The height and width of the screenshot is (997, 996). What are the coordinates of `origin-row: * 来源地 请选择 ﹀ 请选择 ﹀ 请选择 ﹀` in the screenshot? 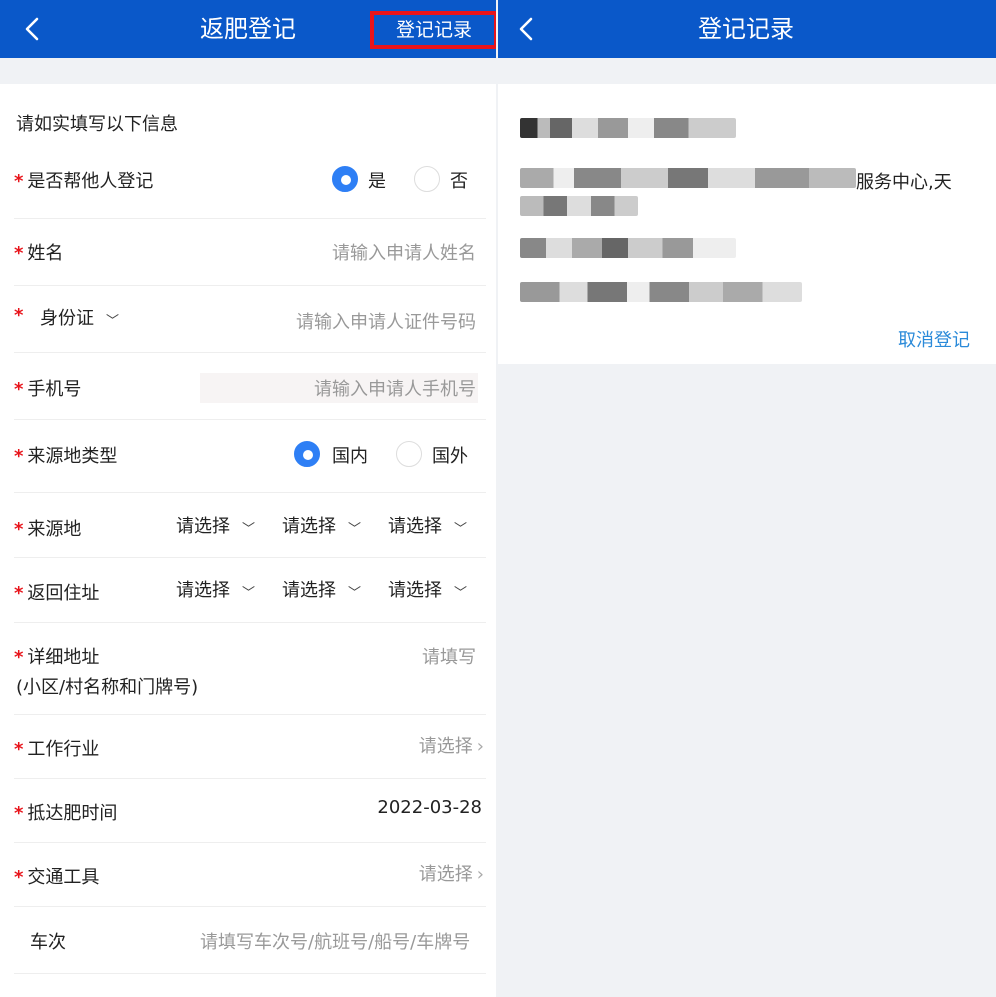 It's located at (250, 525).